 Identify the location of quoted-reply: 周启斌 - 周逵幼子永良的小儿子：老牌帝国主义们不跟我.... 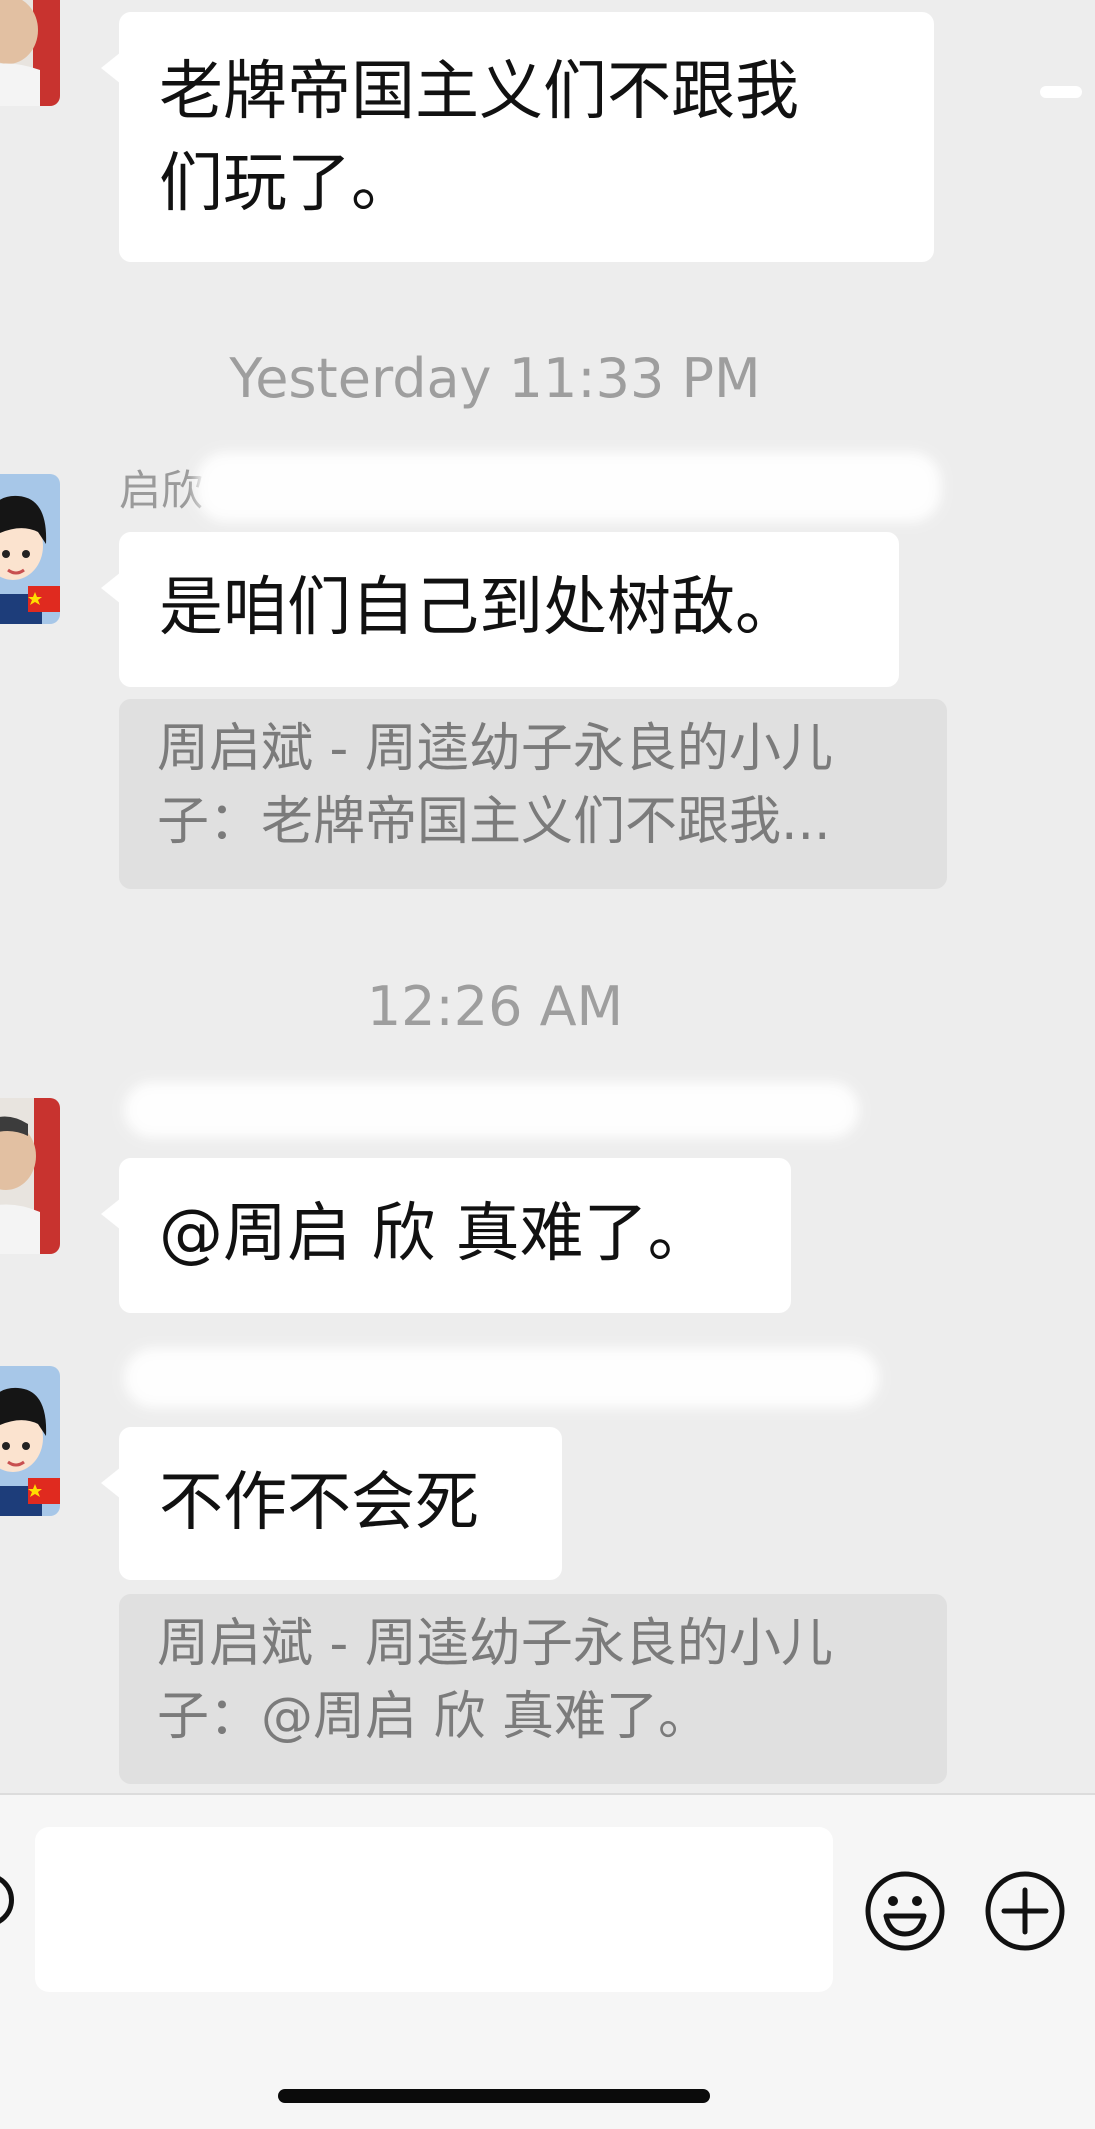
(533, 794).